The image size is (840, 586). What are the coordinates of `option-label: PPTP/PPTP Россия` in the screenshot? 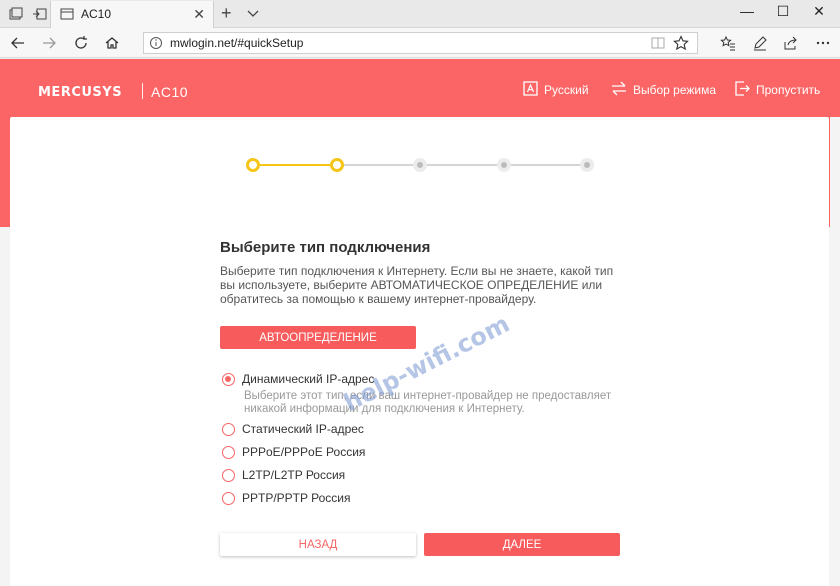 It's located at (296, 498).